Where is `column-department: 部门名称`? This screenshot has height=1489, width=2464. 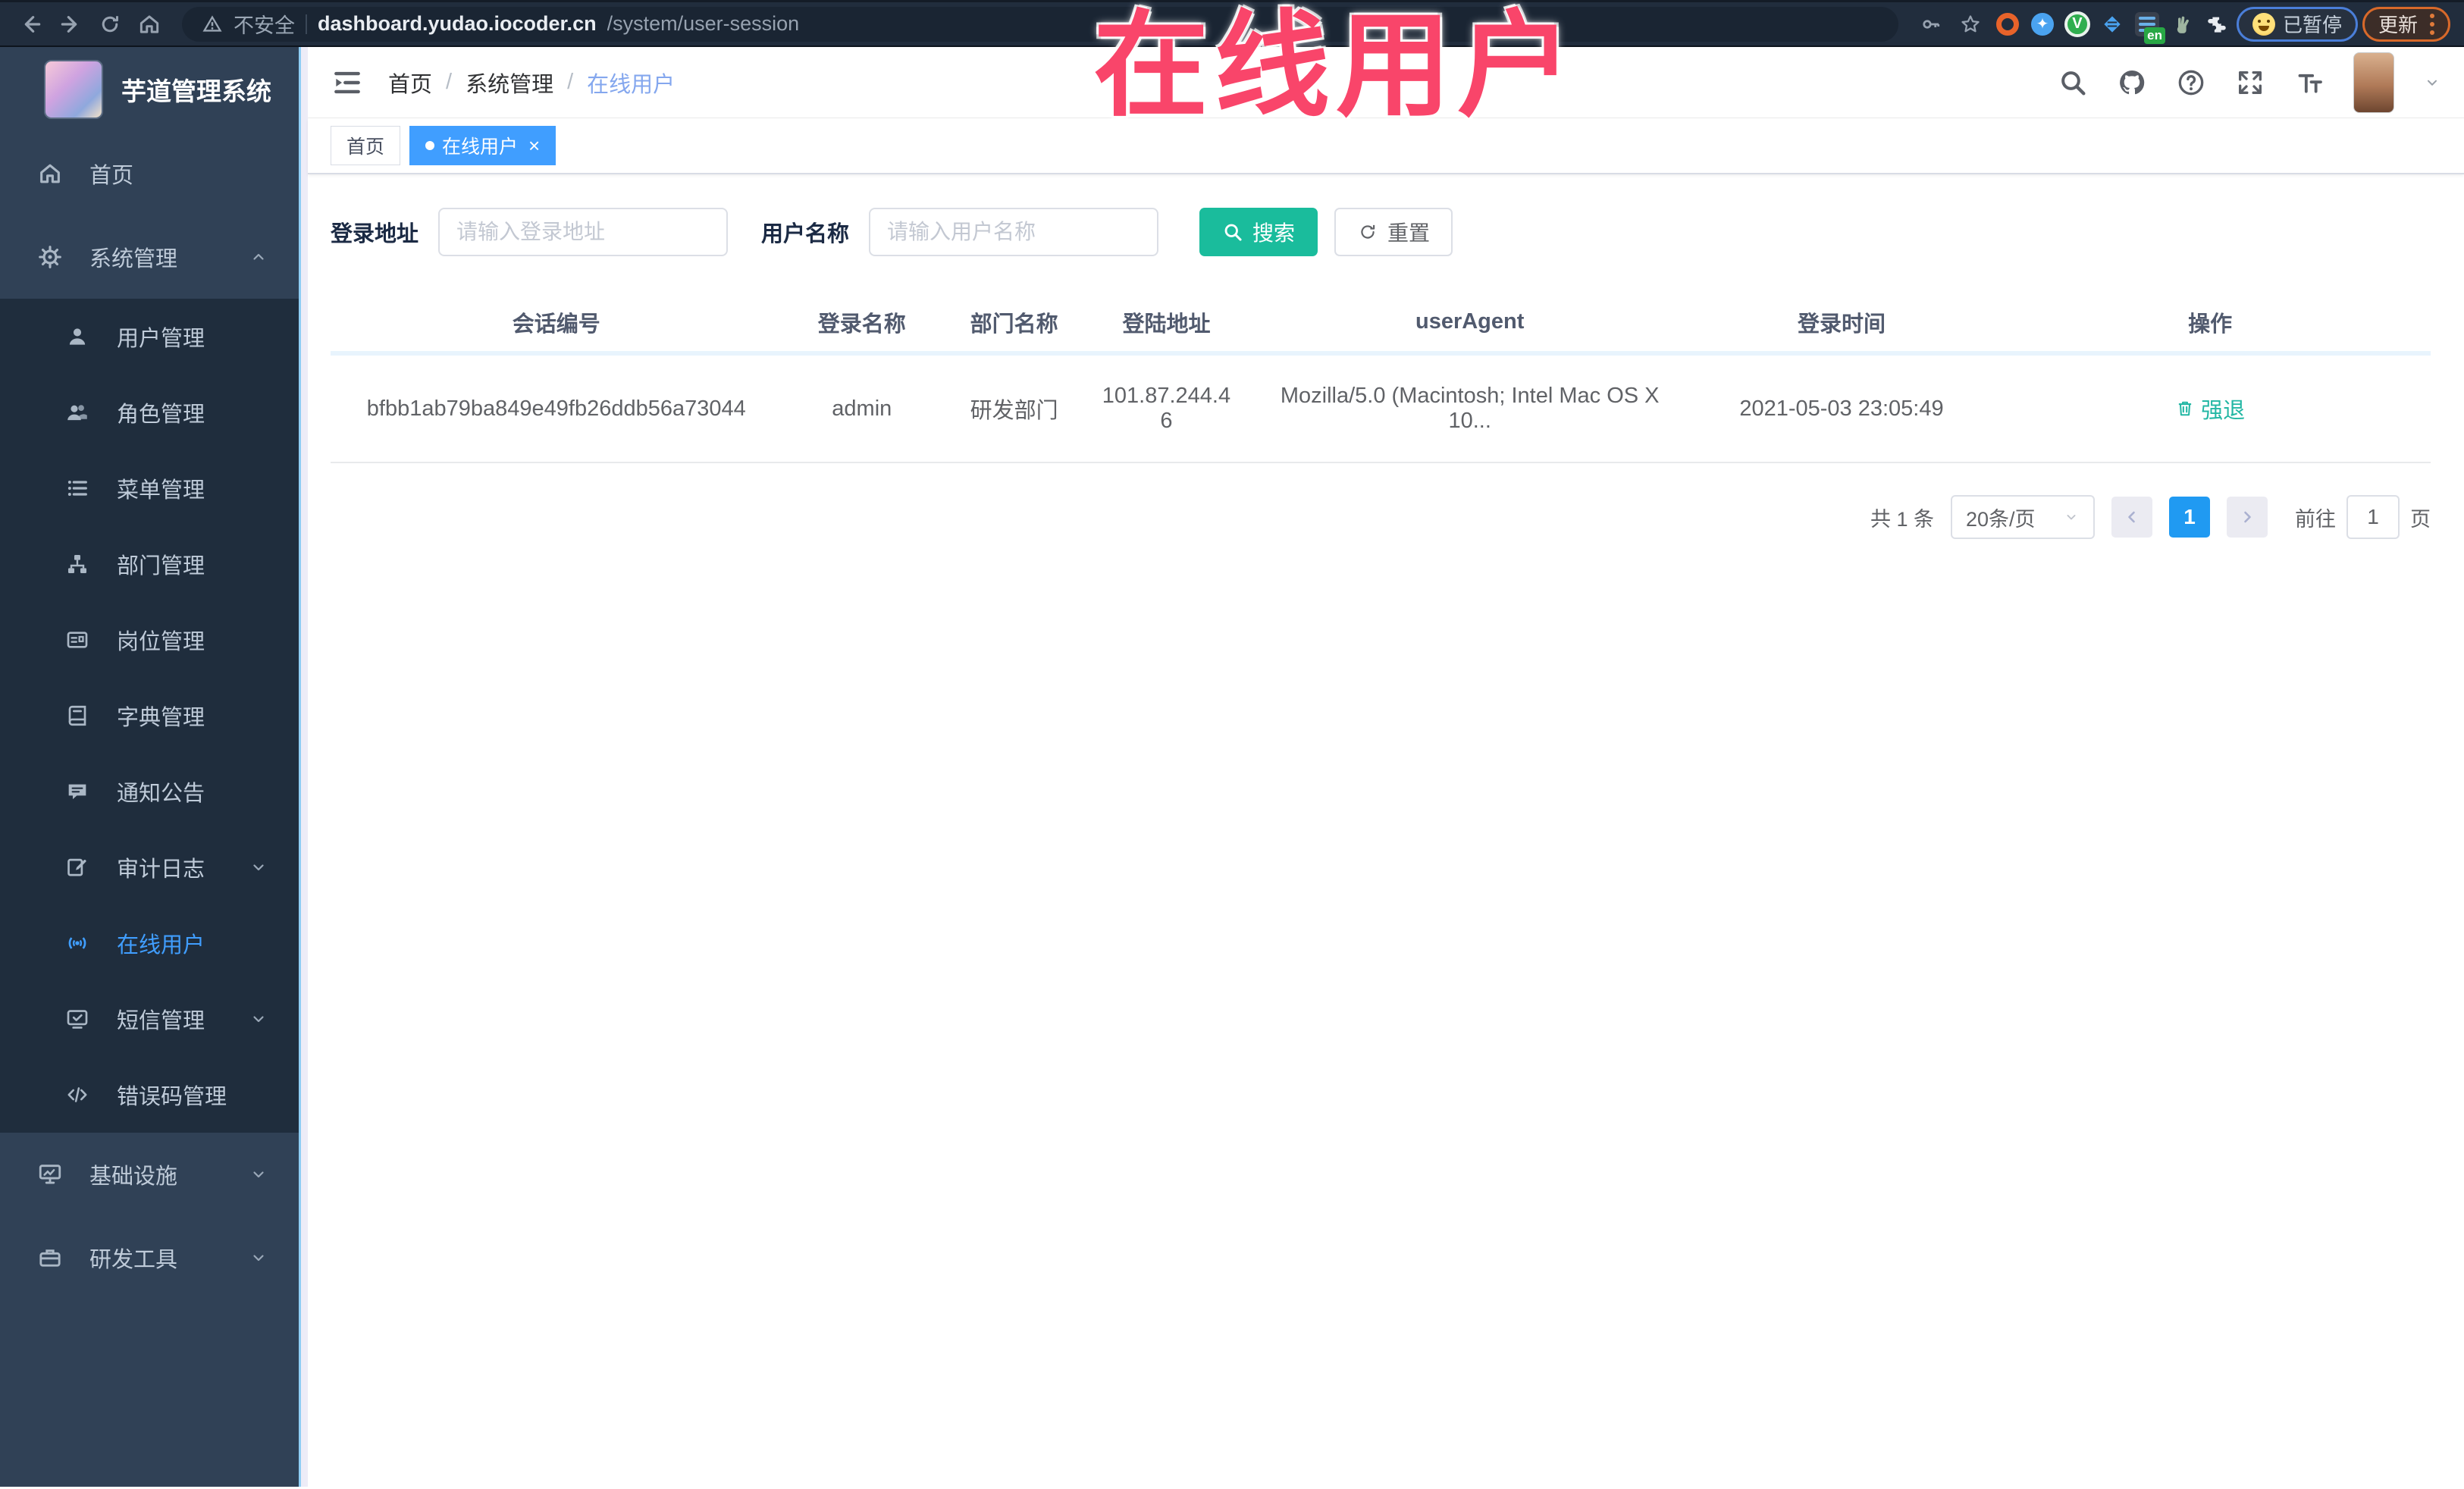 column-department: 部门名称 is located at coordinates (1014, 324).